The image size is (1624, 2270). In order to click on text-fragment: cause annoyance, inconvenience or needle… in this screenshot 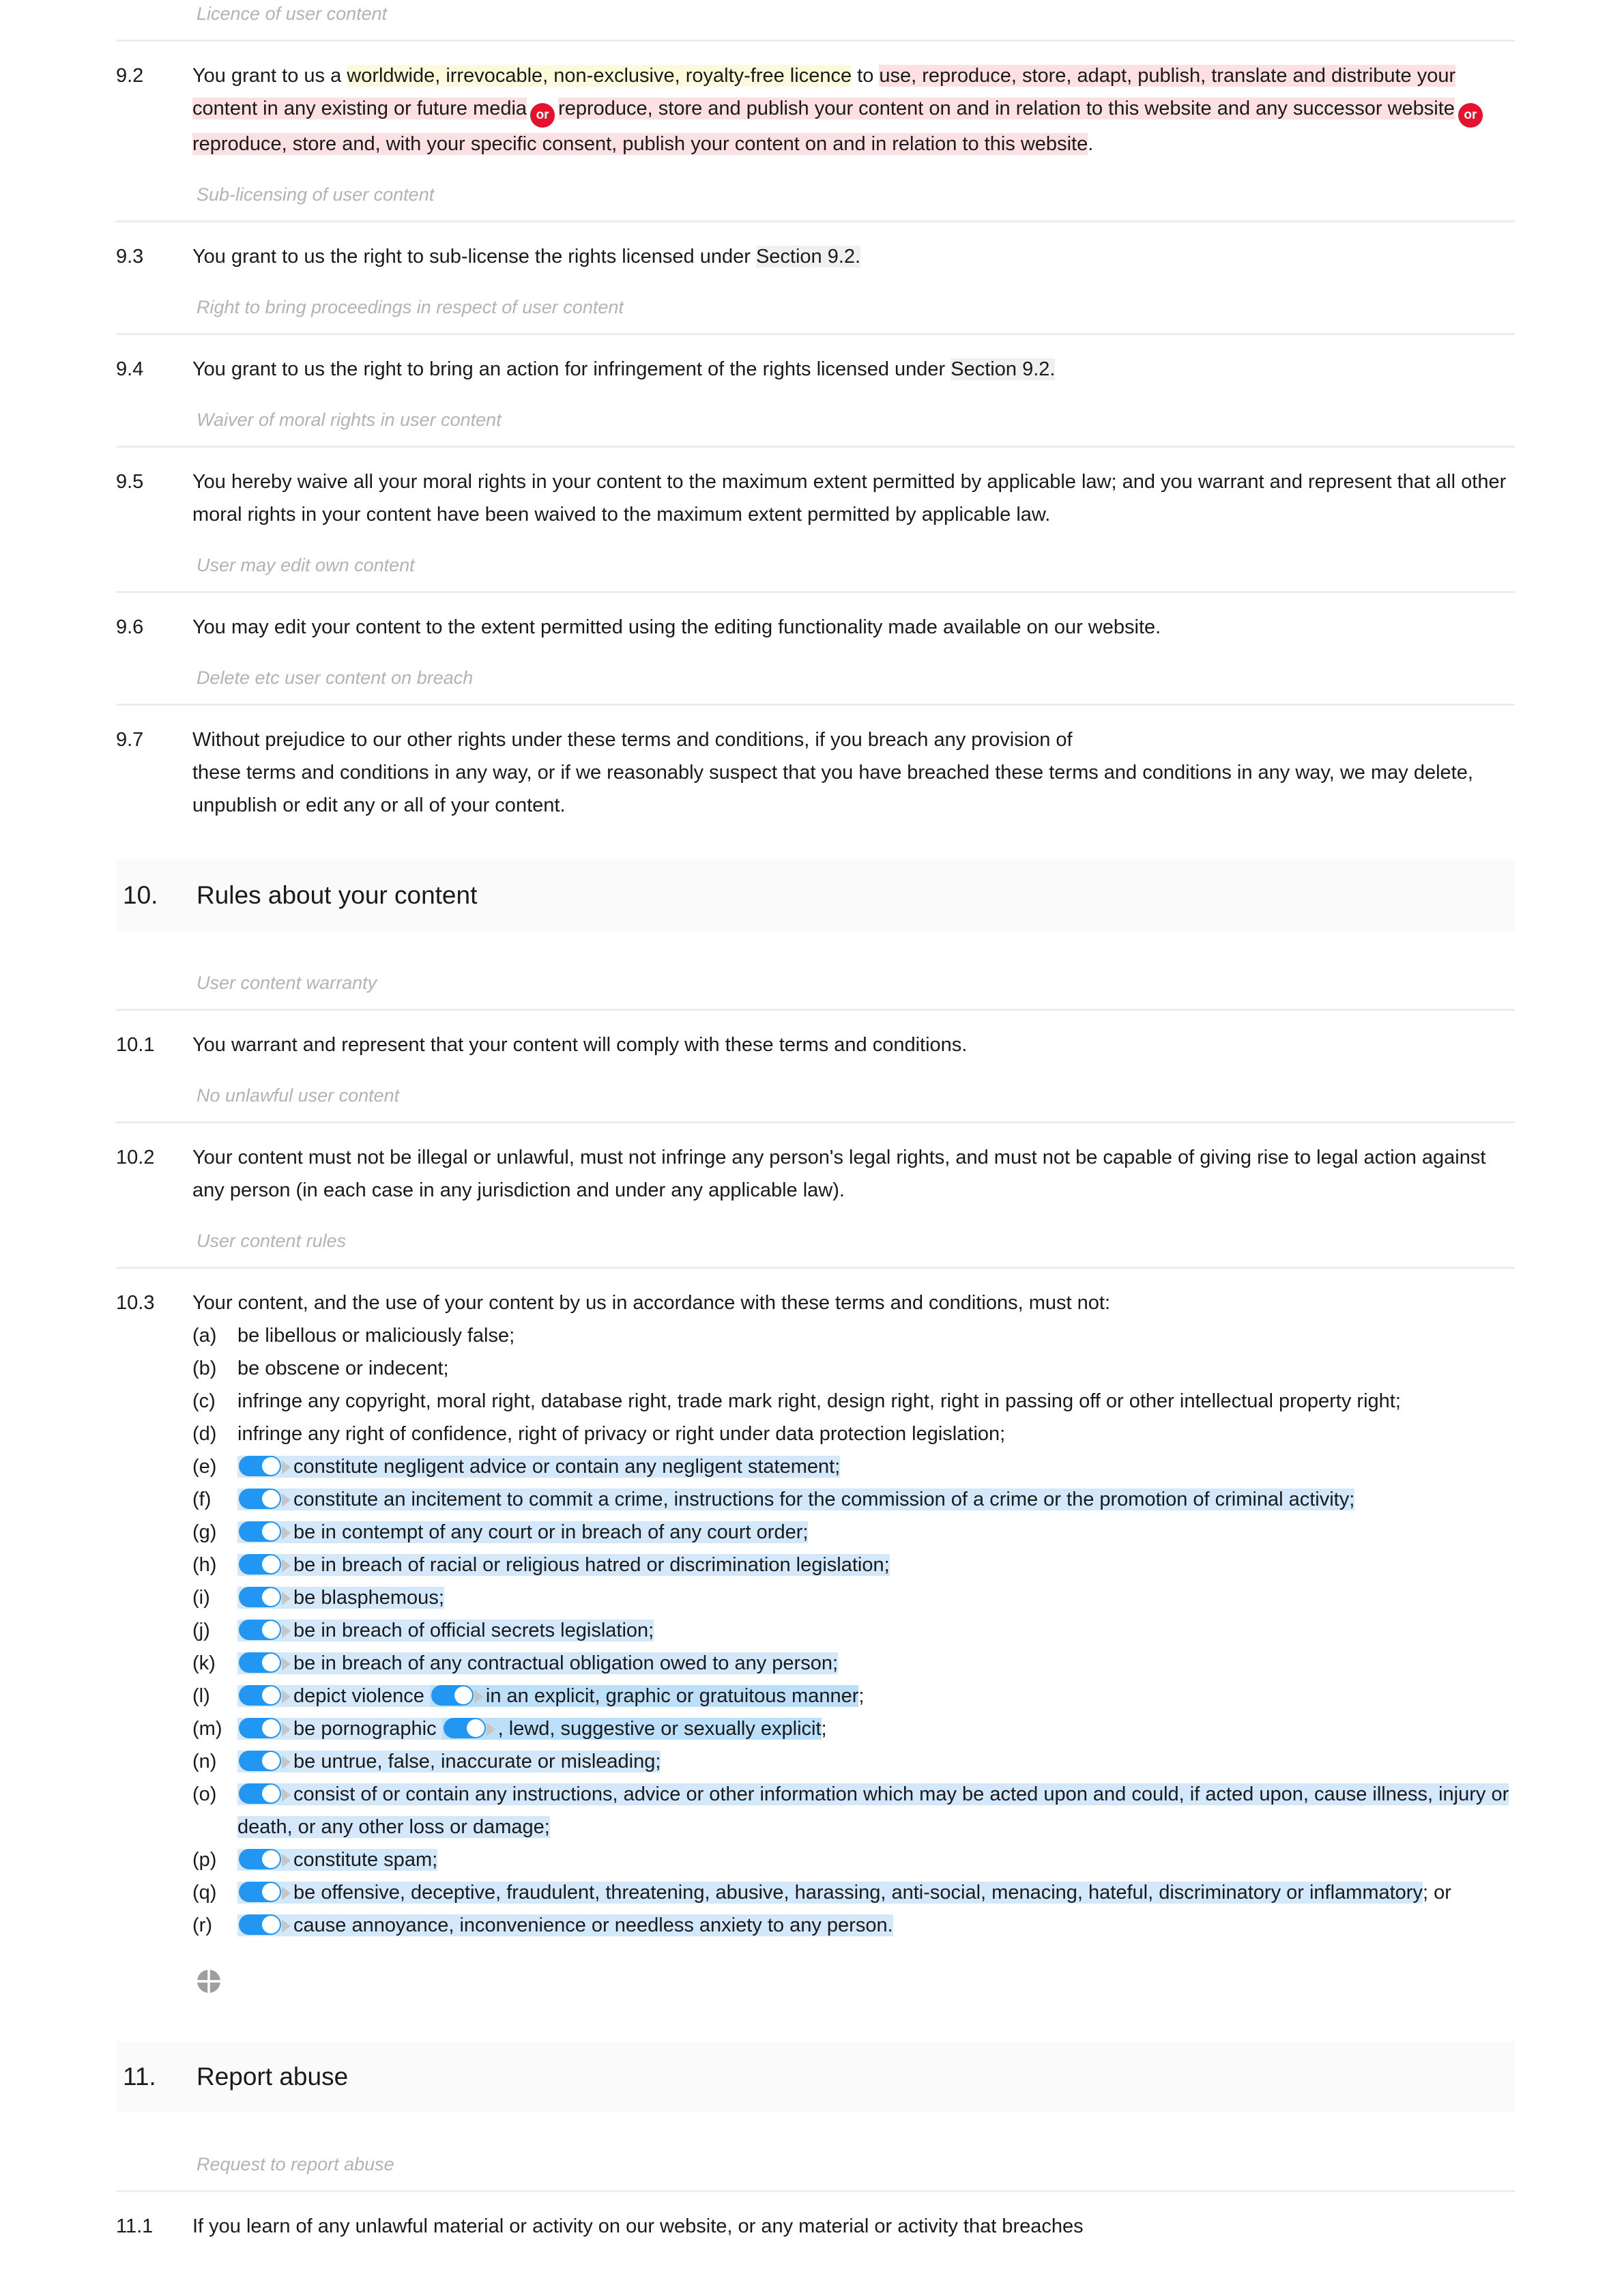, I will do `click(593, 1925)`.